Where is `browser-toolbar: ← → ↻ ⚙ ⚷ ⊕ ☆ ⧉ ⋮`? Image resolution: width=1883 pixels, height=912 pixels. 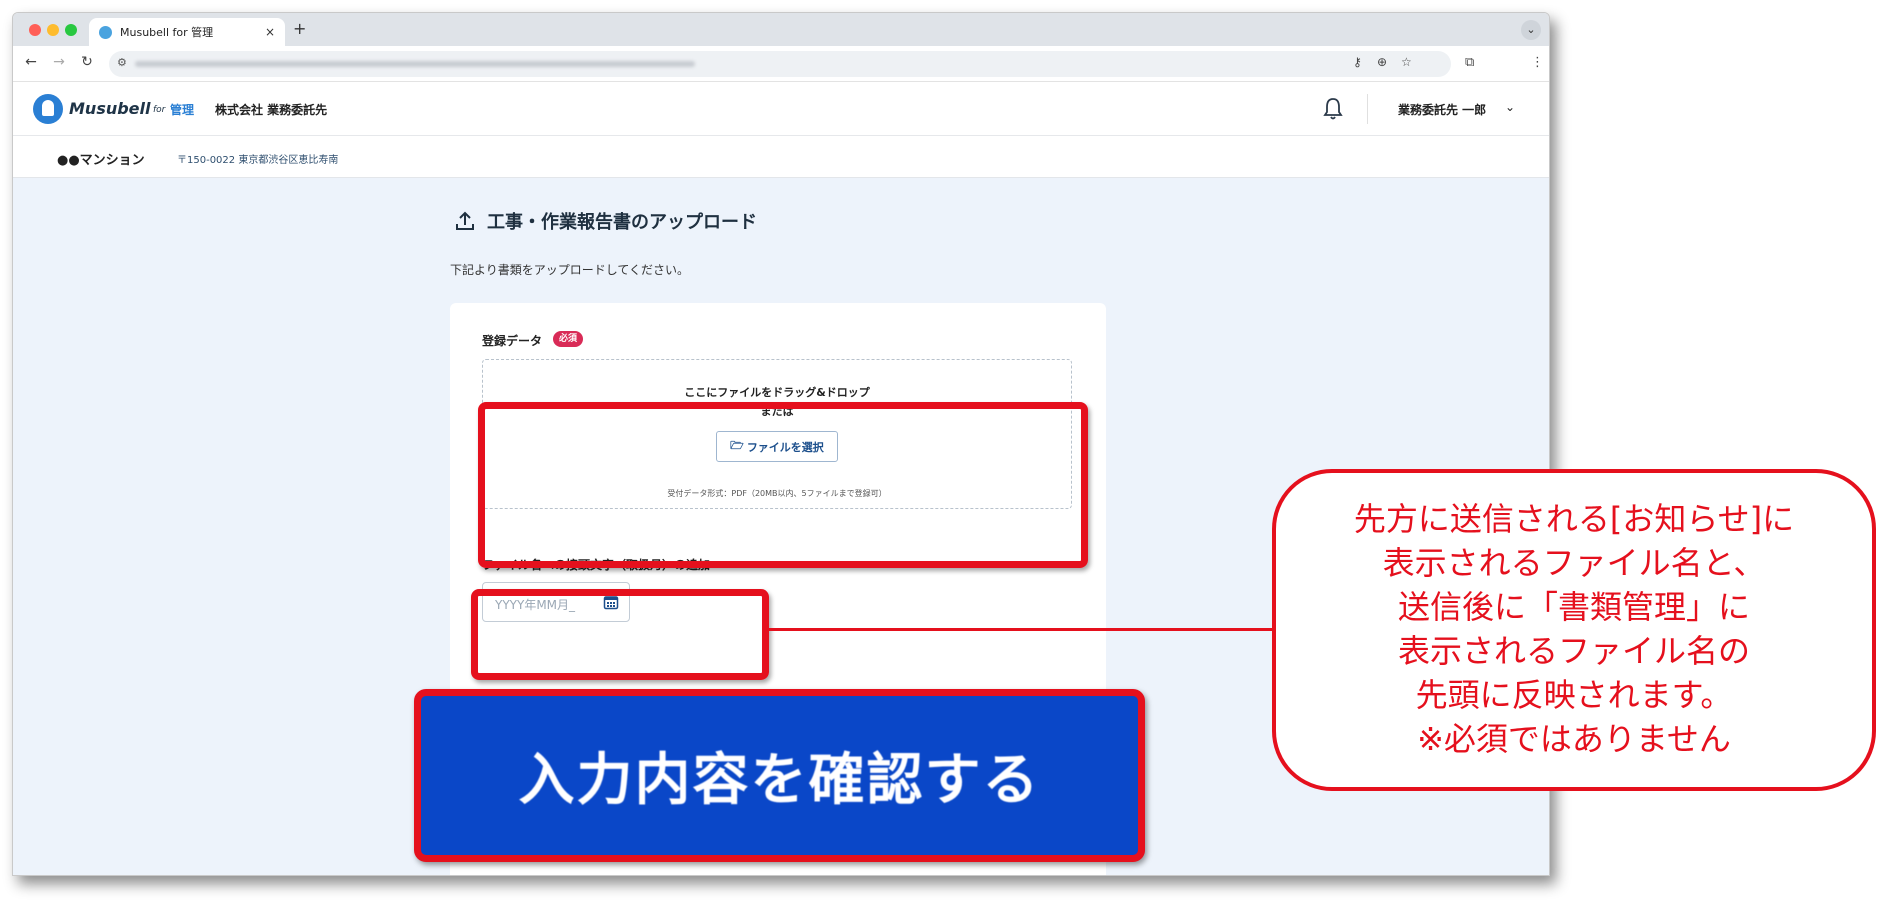 browser-toolbar: ← → ↻ ⚙ ⚷ ⊕ ☆ ⧉ ⋮ is located at coordinates (781, 64).